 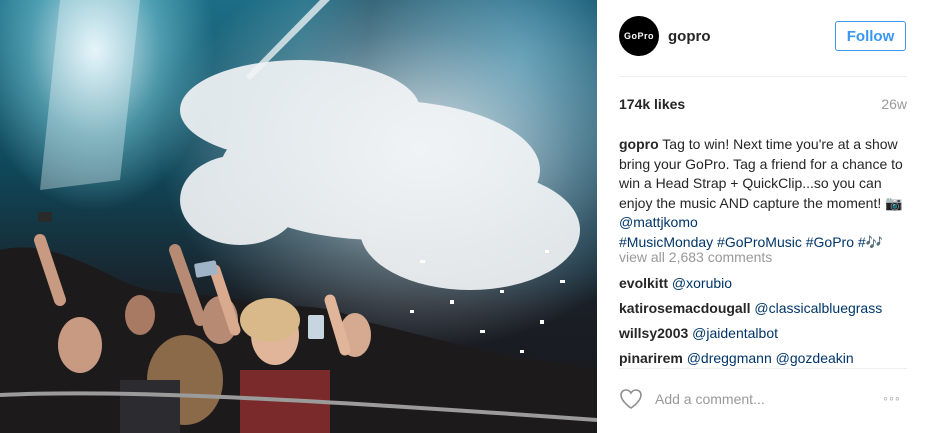 I want to click on comment-username: katirosemacdougall, so click(x=685, y=308).